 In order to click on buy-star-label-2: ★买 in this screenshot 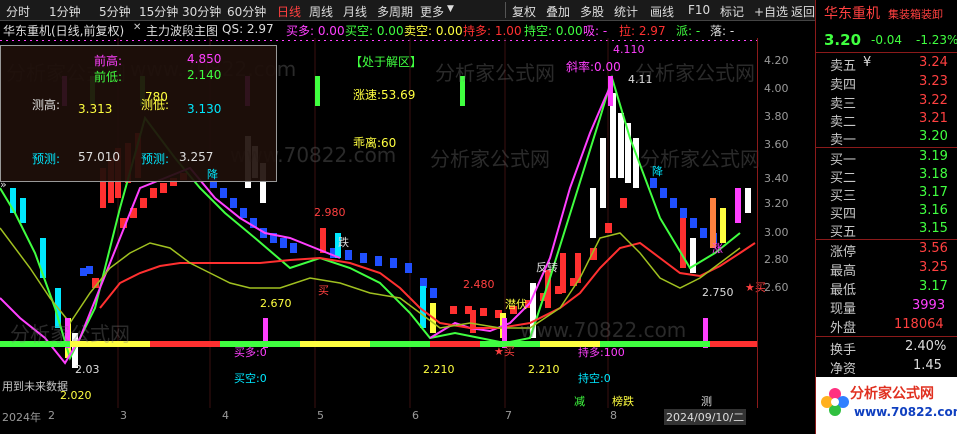, I will do `click(504, 351)`.